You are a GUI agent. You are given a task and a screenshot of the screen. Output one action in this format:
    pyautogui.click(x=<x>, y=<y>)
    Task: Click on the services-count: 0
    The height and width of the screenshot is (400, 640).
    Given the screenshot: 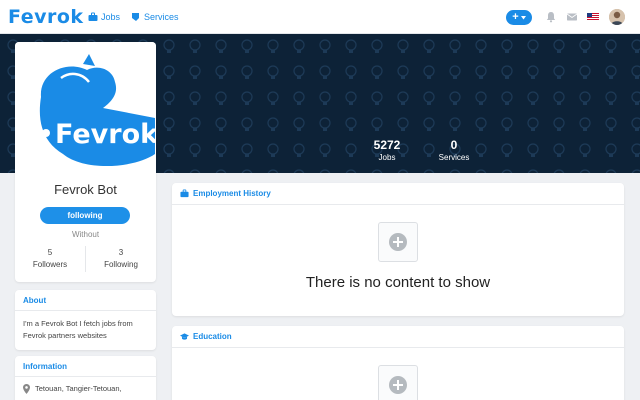 What is the action you would take?
    pyautogui.click(x=454, y=145)
    